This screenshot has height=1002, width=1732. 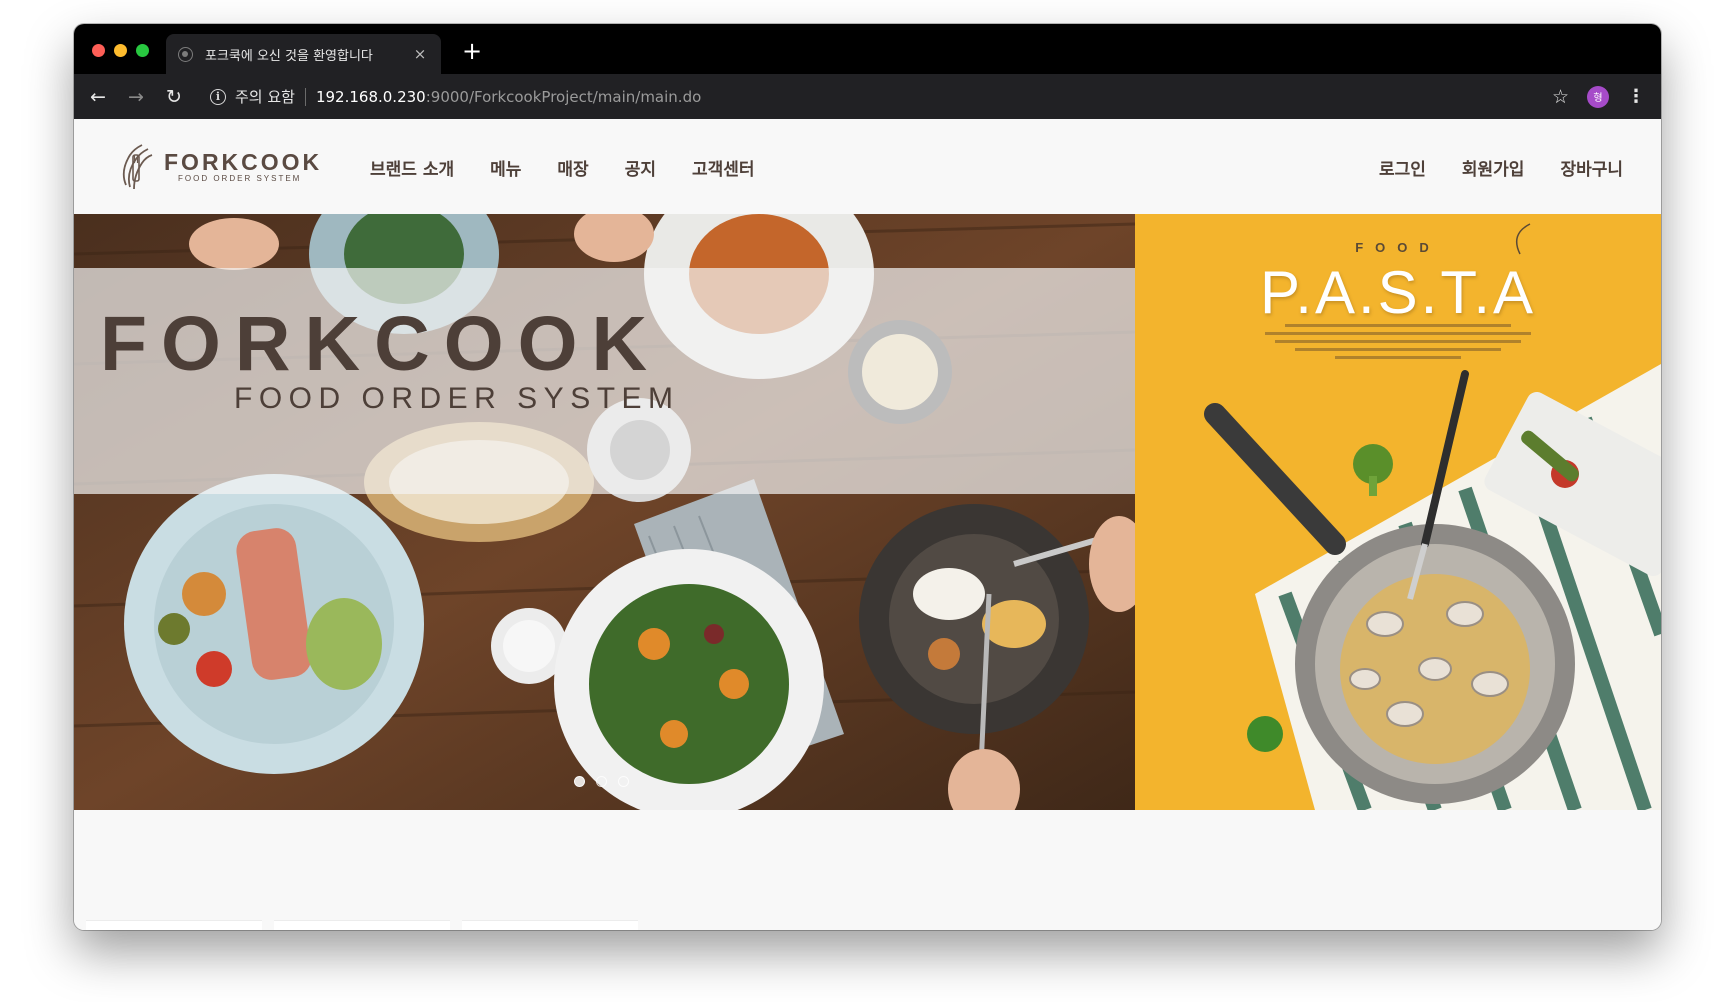 I want to click on back-arrow-icon: ←, so click(x=98, y=97).